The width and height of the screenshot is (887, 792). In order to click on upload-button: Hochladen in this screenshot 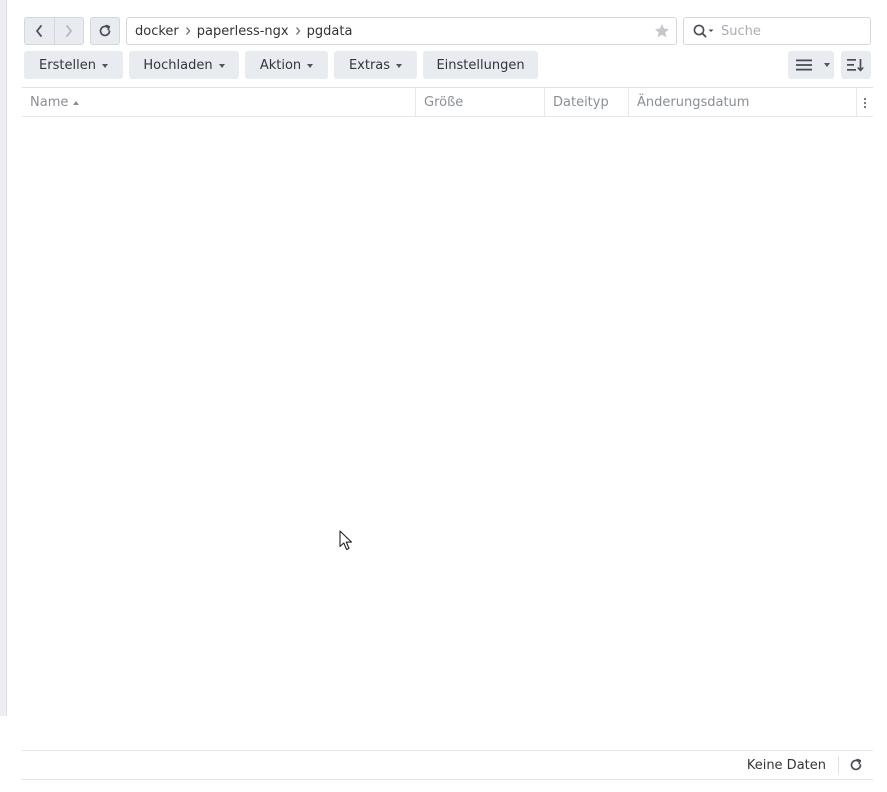, I will do `click(184, 65)`.